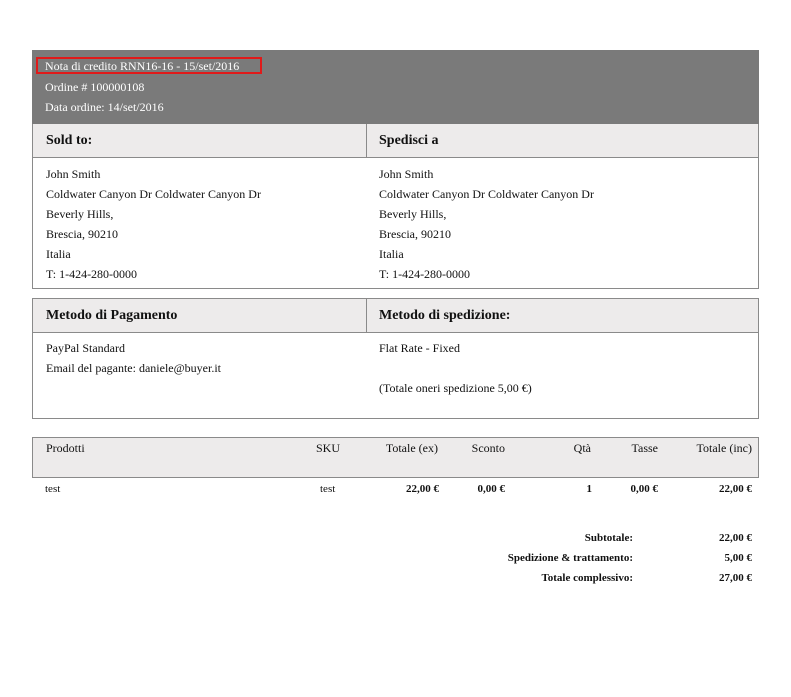 This screenshot has width=791, height=697. I want to click on payment-method-title: Metodo di Pagamento, so click(112, 315).